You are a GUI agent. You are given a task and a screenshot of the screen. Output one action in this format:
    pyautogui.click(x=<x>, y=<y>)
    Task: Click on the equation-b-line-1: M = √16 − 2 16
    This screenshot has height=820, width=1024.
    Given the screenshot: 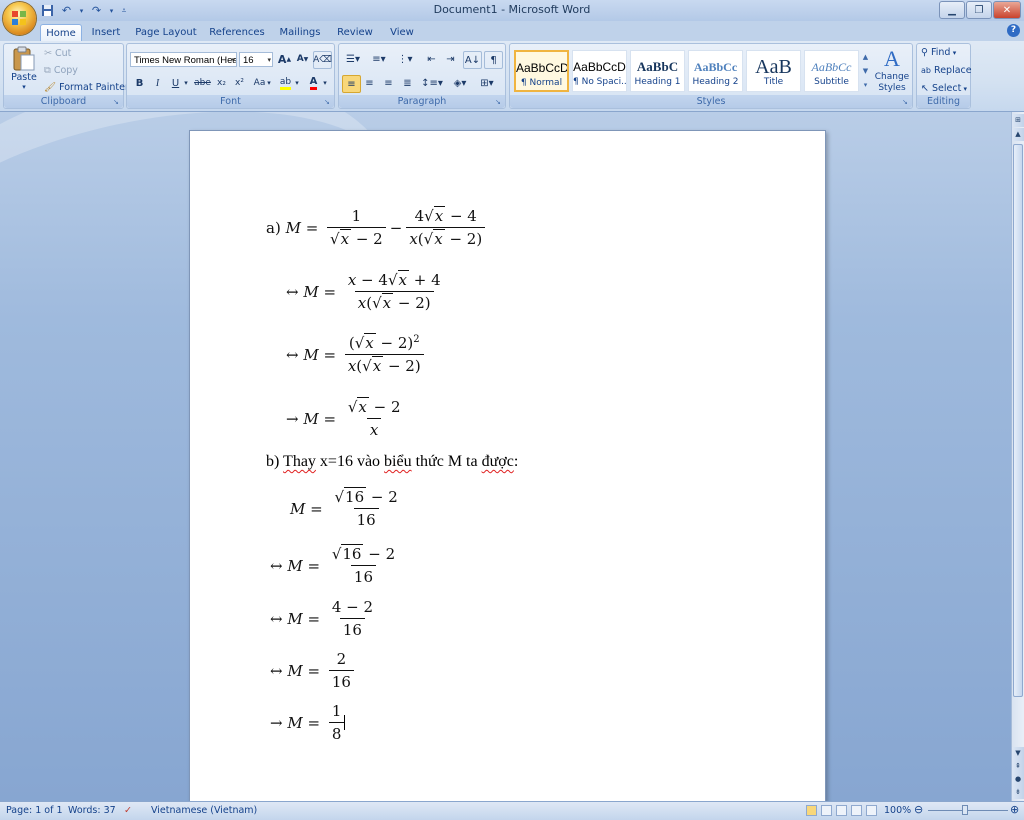 What is the action you would take?
    pyautogui.click(x=347, y=508)
    